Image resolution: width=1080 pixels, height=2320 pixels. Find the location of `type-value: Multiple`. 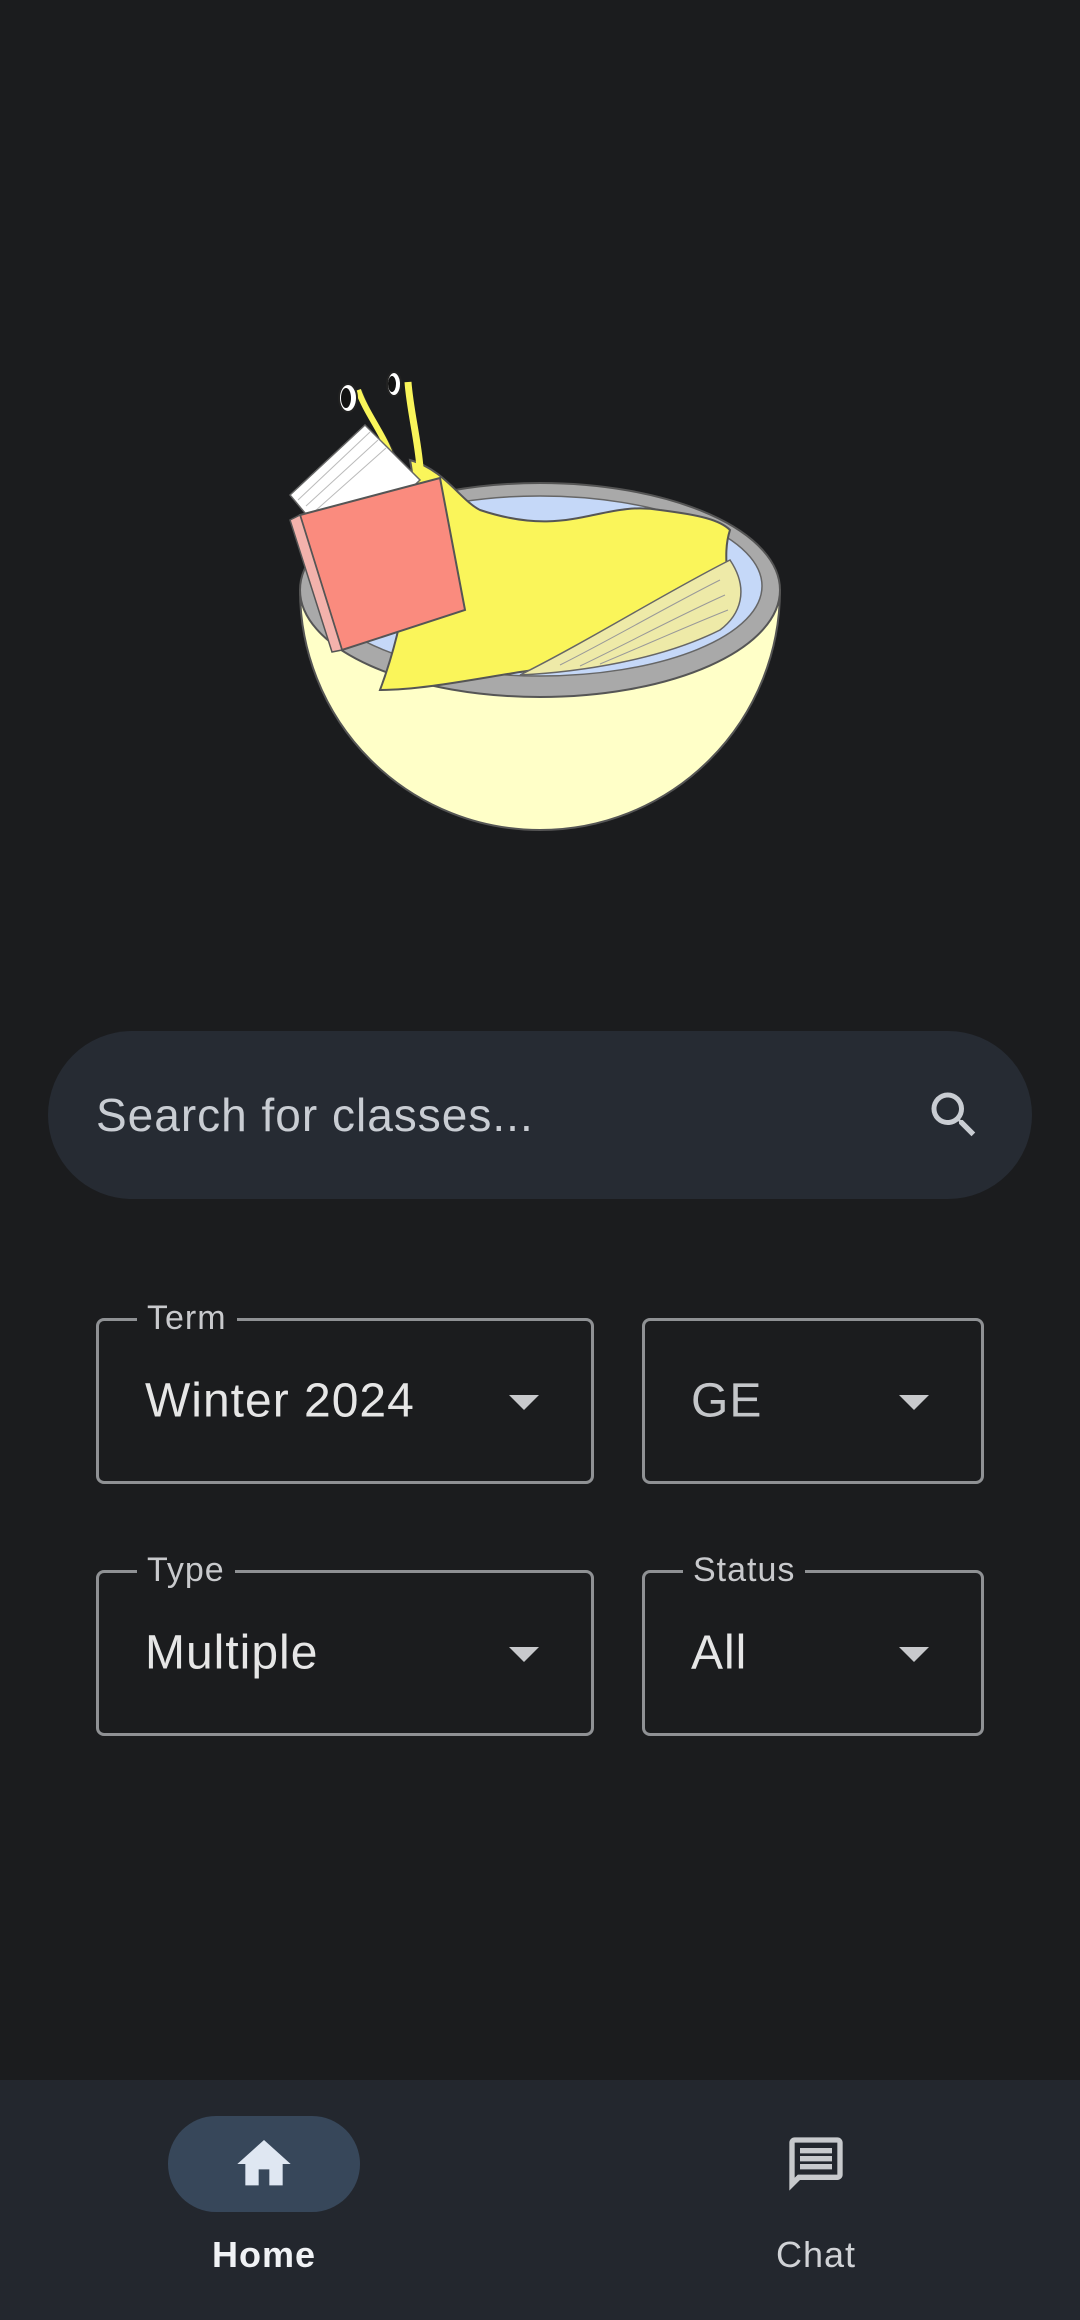

type-value: Multiple is located at coordinates (232, 1653).